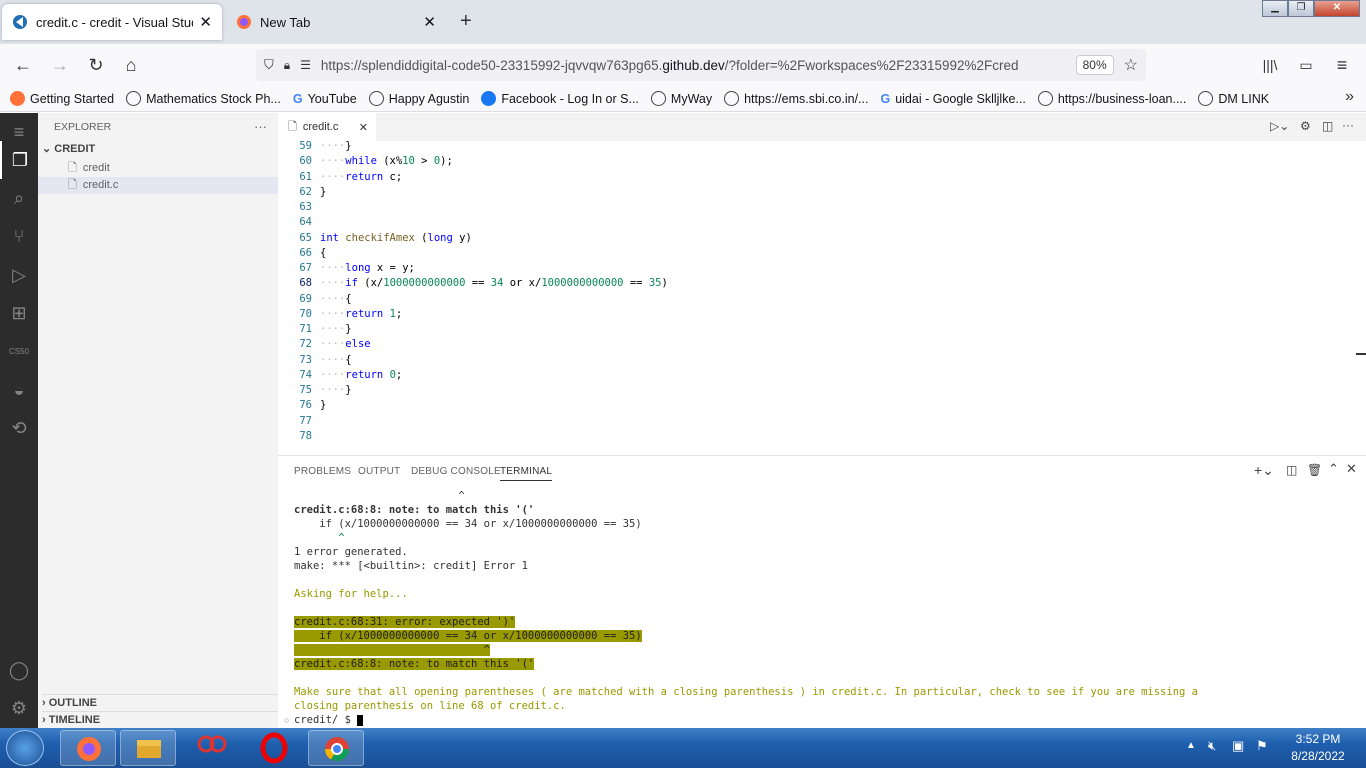 Image resolution: width=1366 pixels, height=770 pixels. Describe the element at coordinates (1314, 470) in the screenshot. I see `trash-icon: 🗑︎` at that location.